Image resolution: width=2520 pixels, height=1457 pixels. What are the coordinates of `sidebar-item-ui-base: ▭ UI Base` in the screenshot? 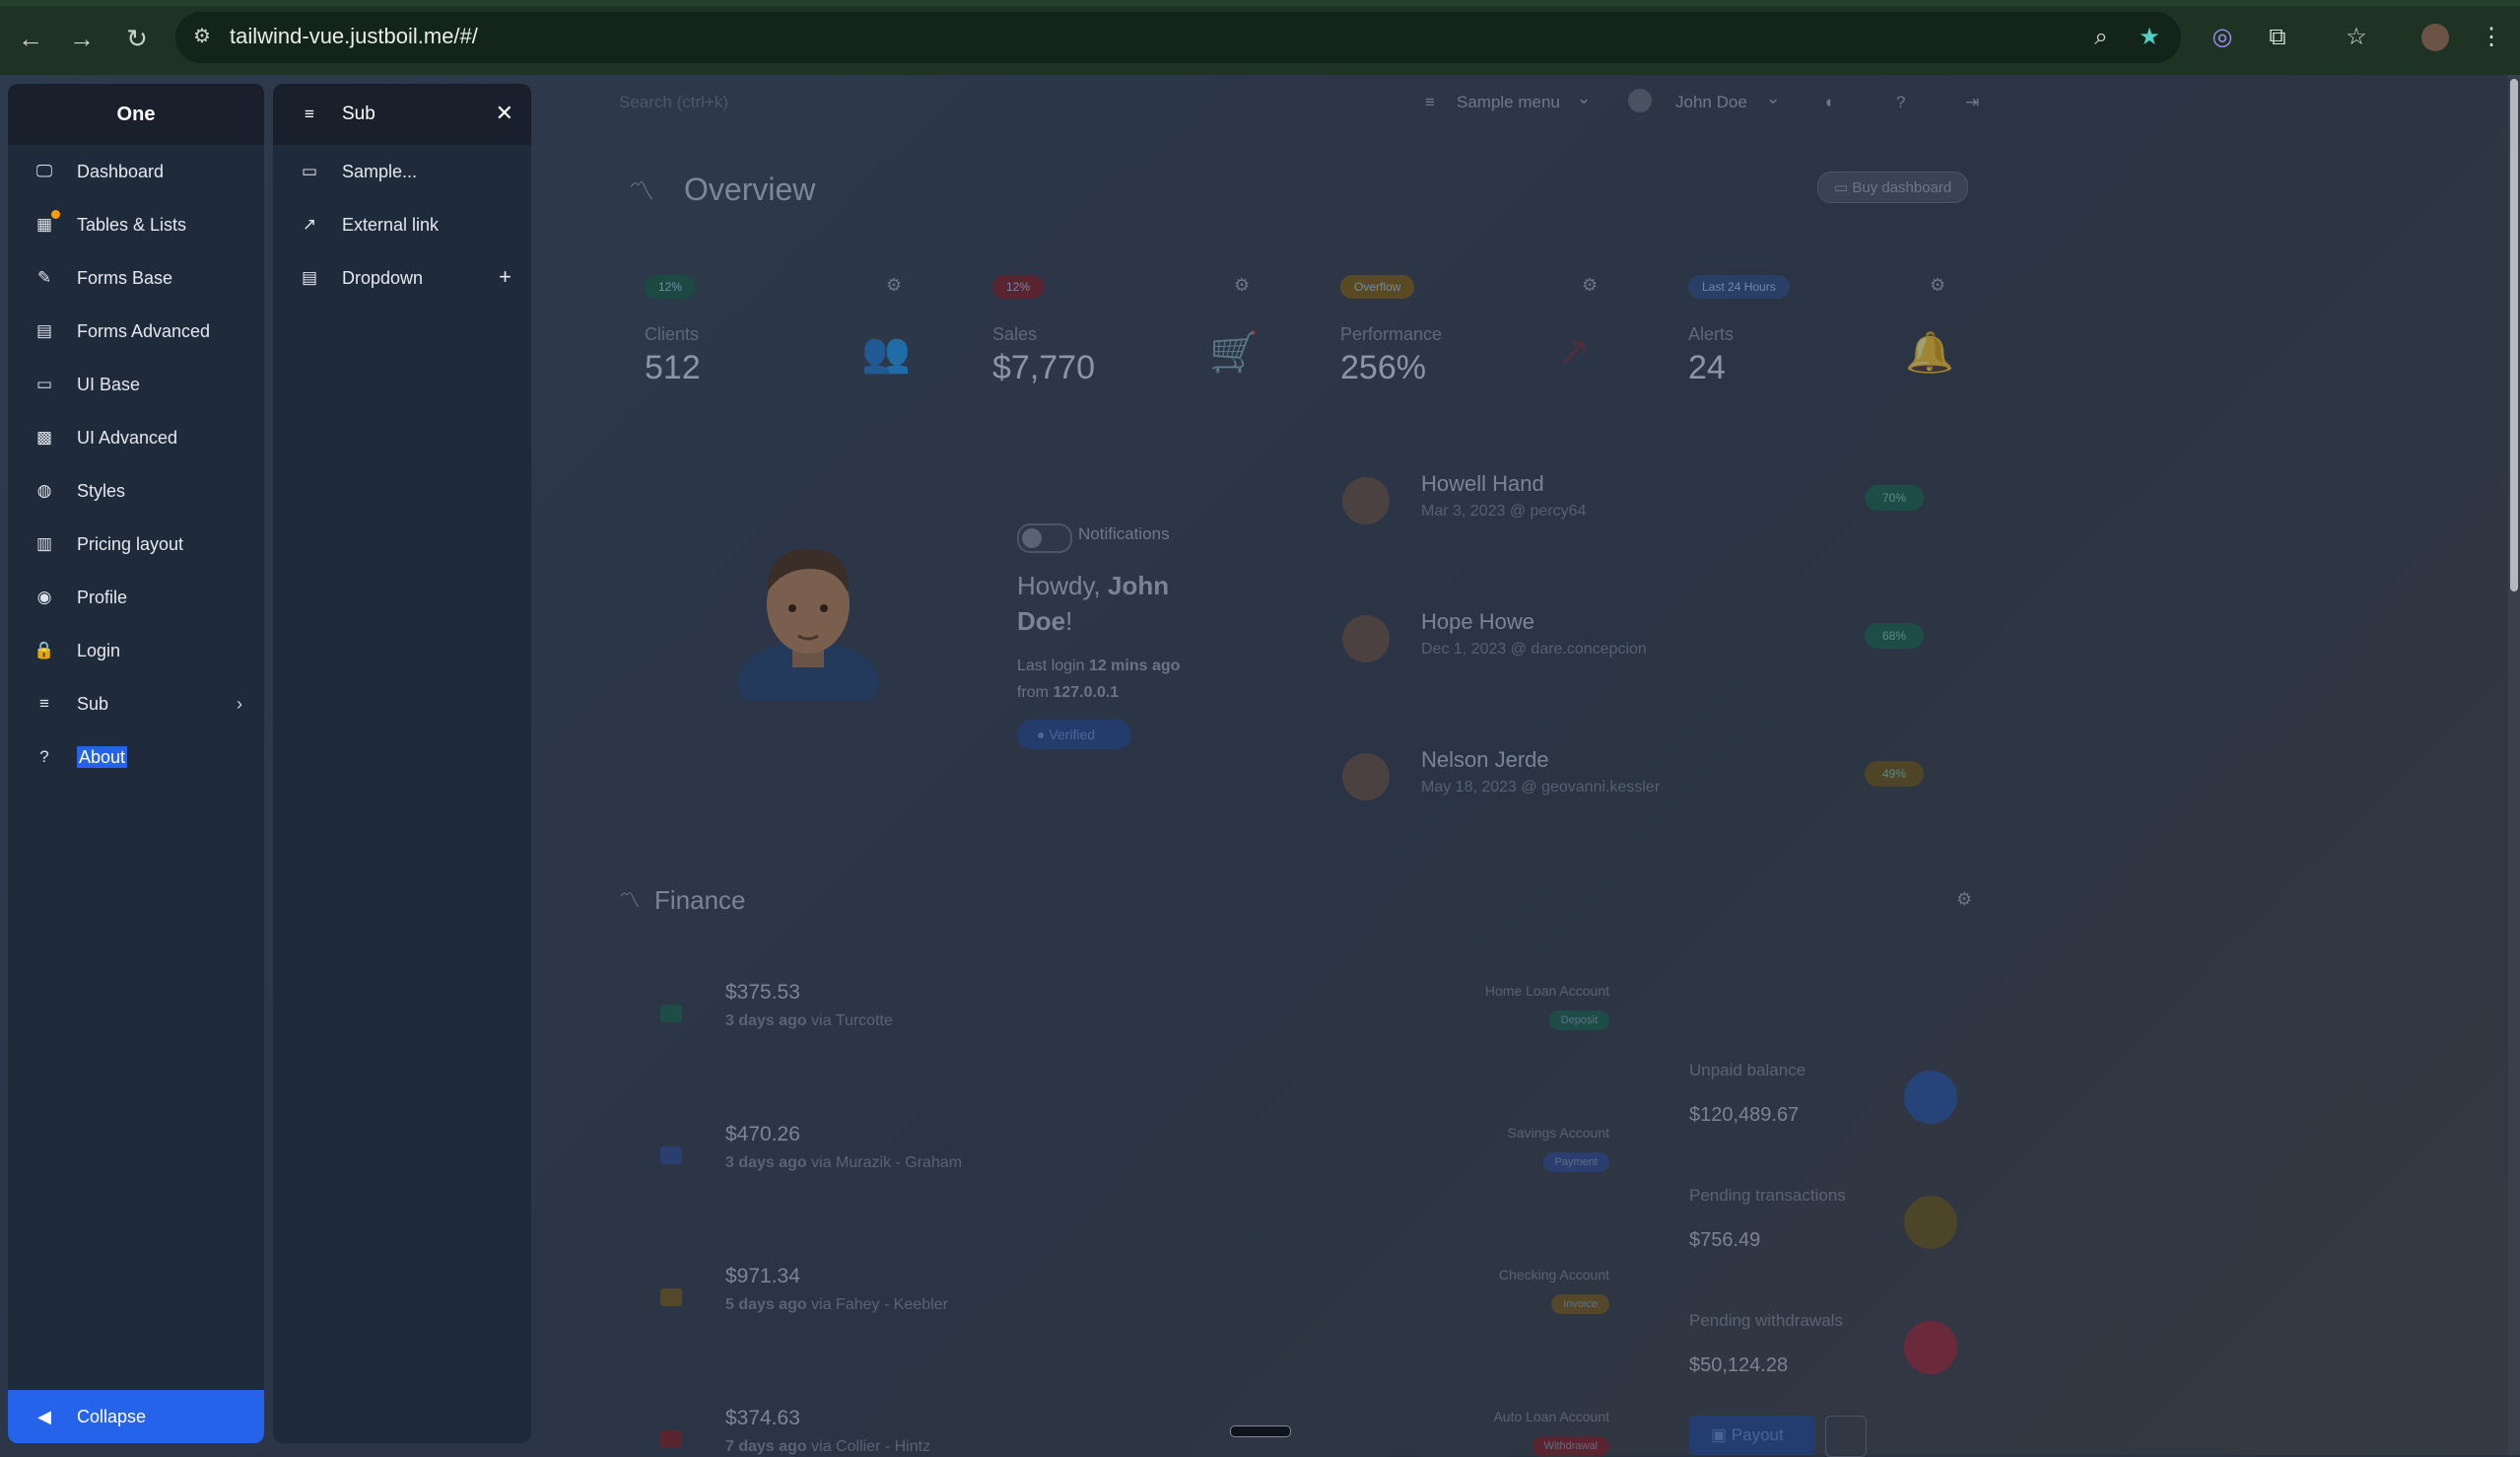 It's located at (136, 385).